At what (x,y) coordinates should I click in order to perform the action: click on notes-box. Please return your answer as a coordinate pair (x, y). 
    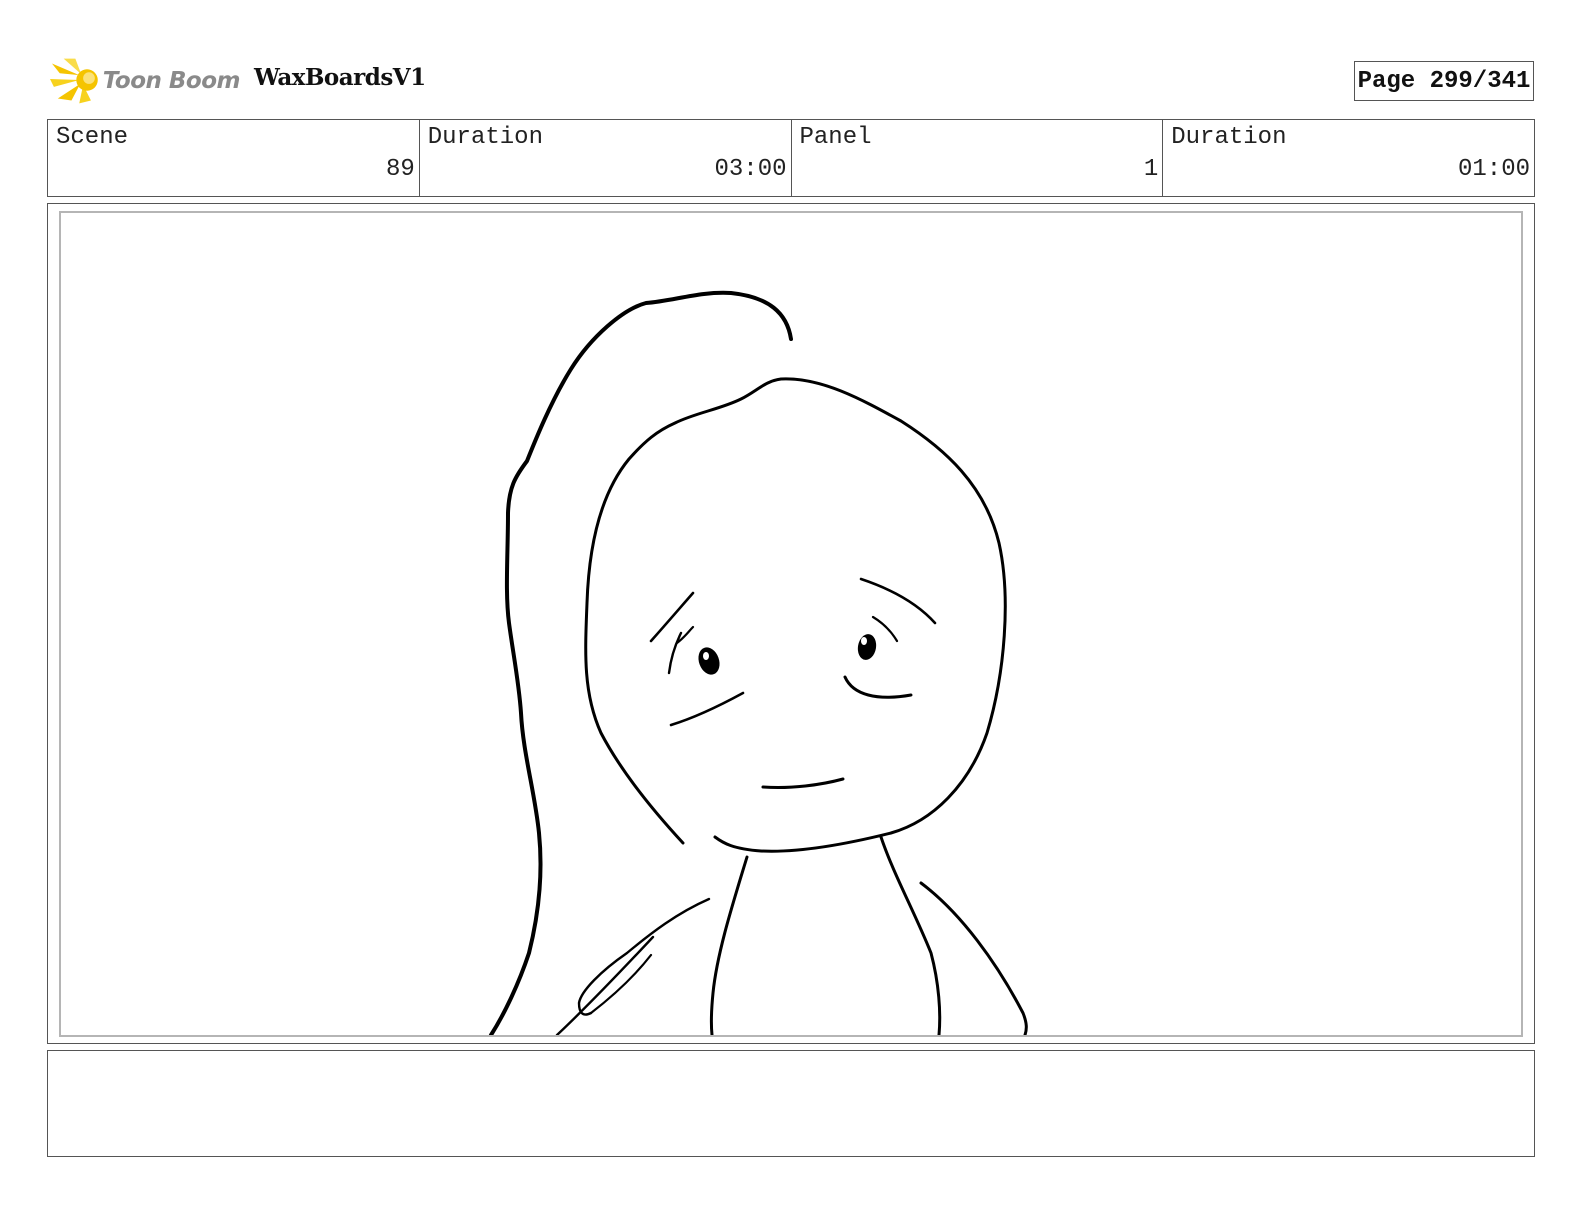
    Looking at the image, I should click on (791, 1103).